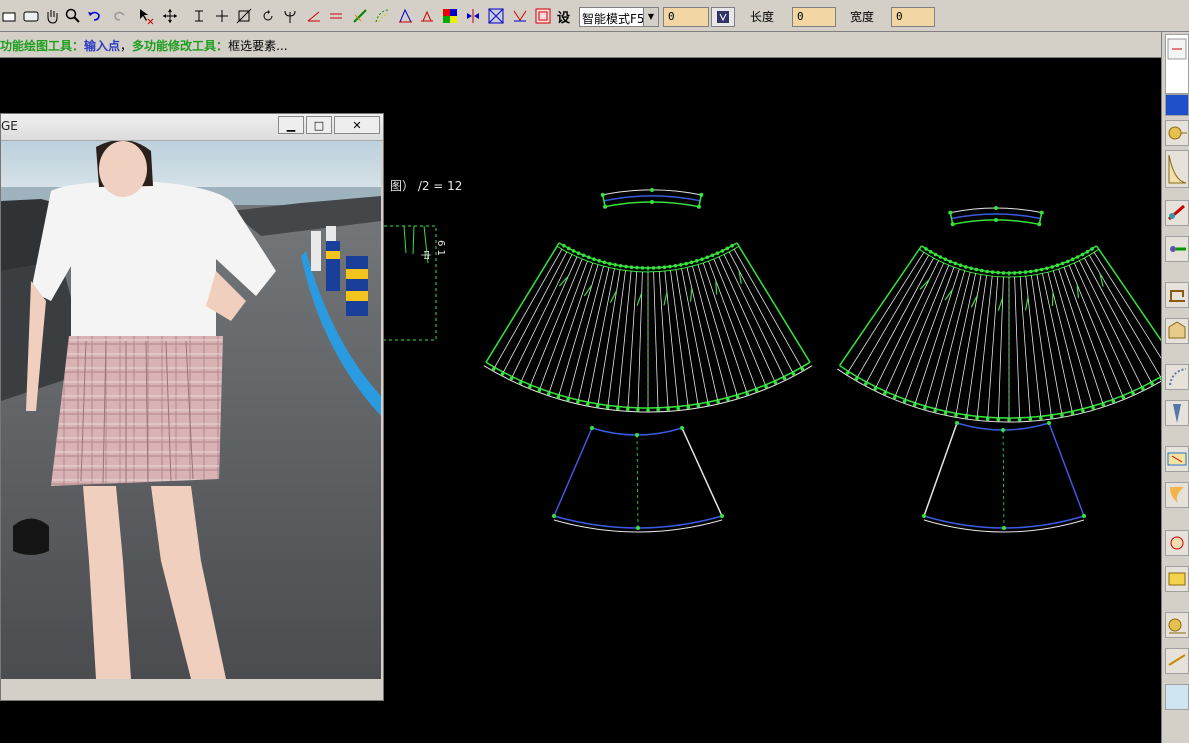 The image size is (1189, 743). What do you see at coordinates (146, 16) in the screenshot?
I see `select-cross-icon` at bounding box center [146, 16].